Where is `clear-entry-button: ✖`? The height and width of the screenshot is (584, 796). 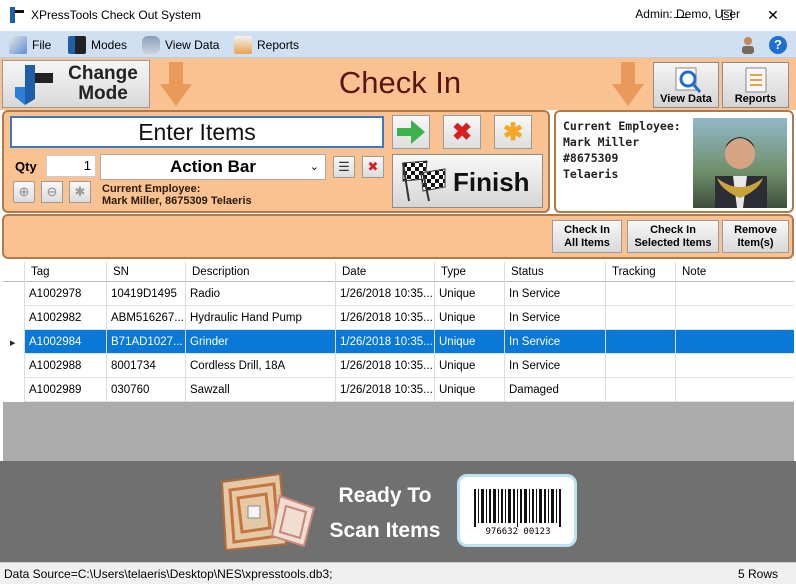
clear-entry-button: ✖ is located at coordinates (462, 132).